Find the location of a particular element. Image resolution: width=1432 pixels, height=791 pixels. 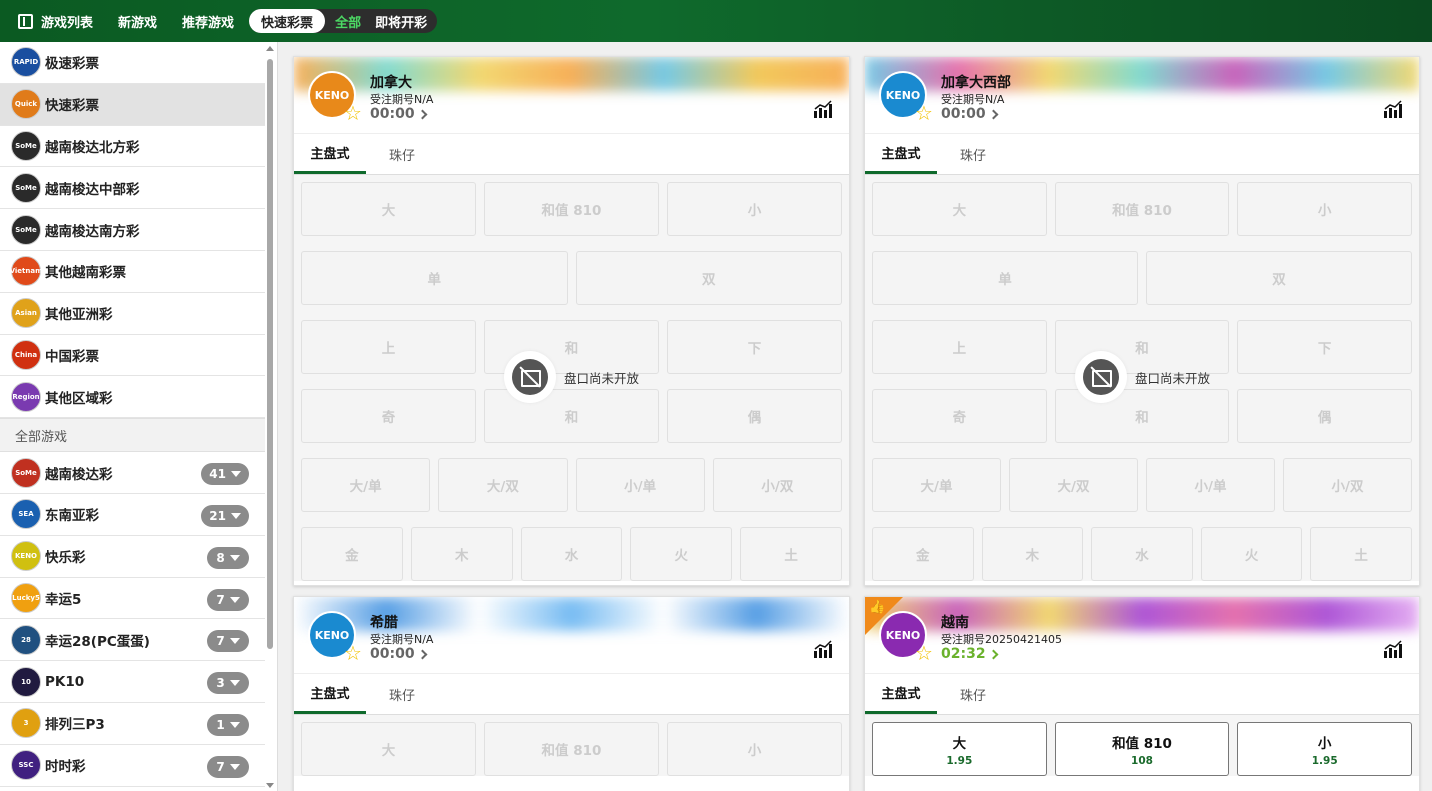

count-badge: 3 is located at coordinates (228, 683).